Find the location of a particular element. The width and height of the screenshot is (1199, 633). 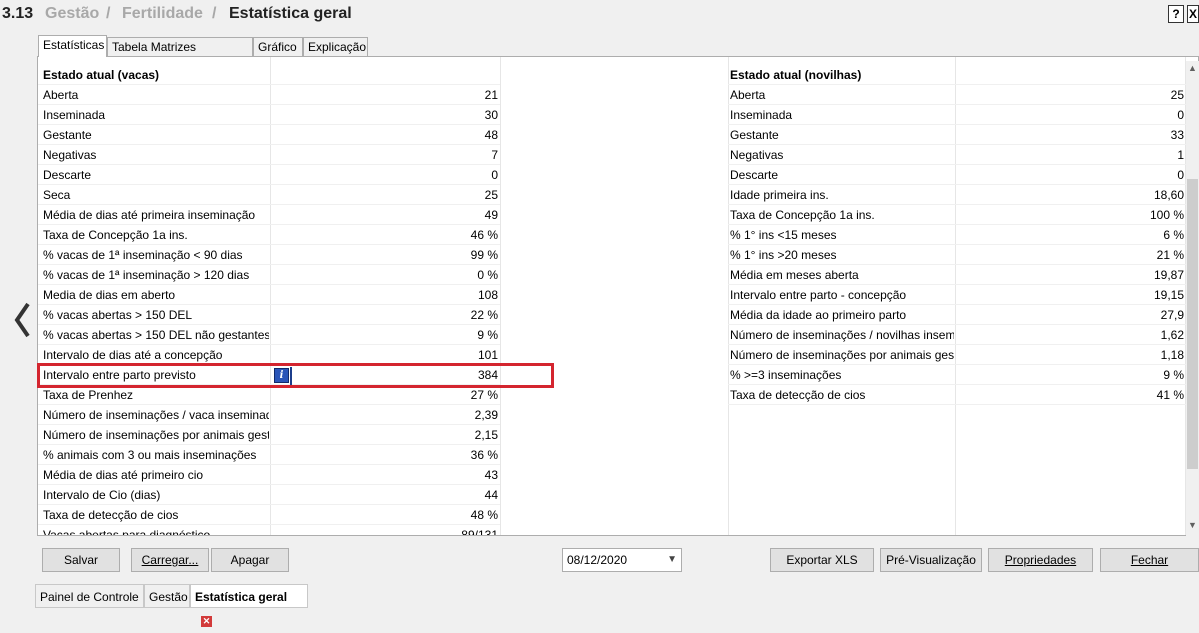

row-label: Gestante is located at coordinates (754, 135).